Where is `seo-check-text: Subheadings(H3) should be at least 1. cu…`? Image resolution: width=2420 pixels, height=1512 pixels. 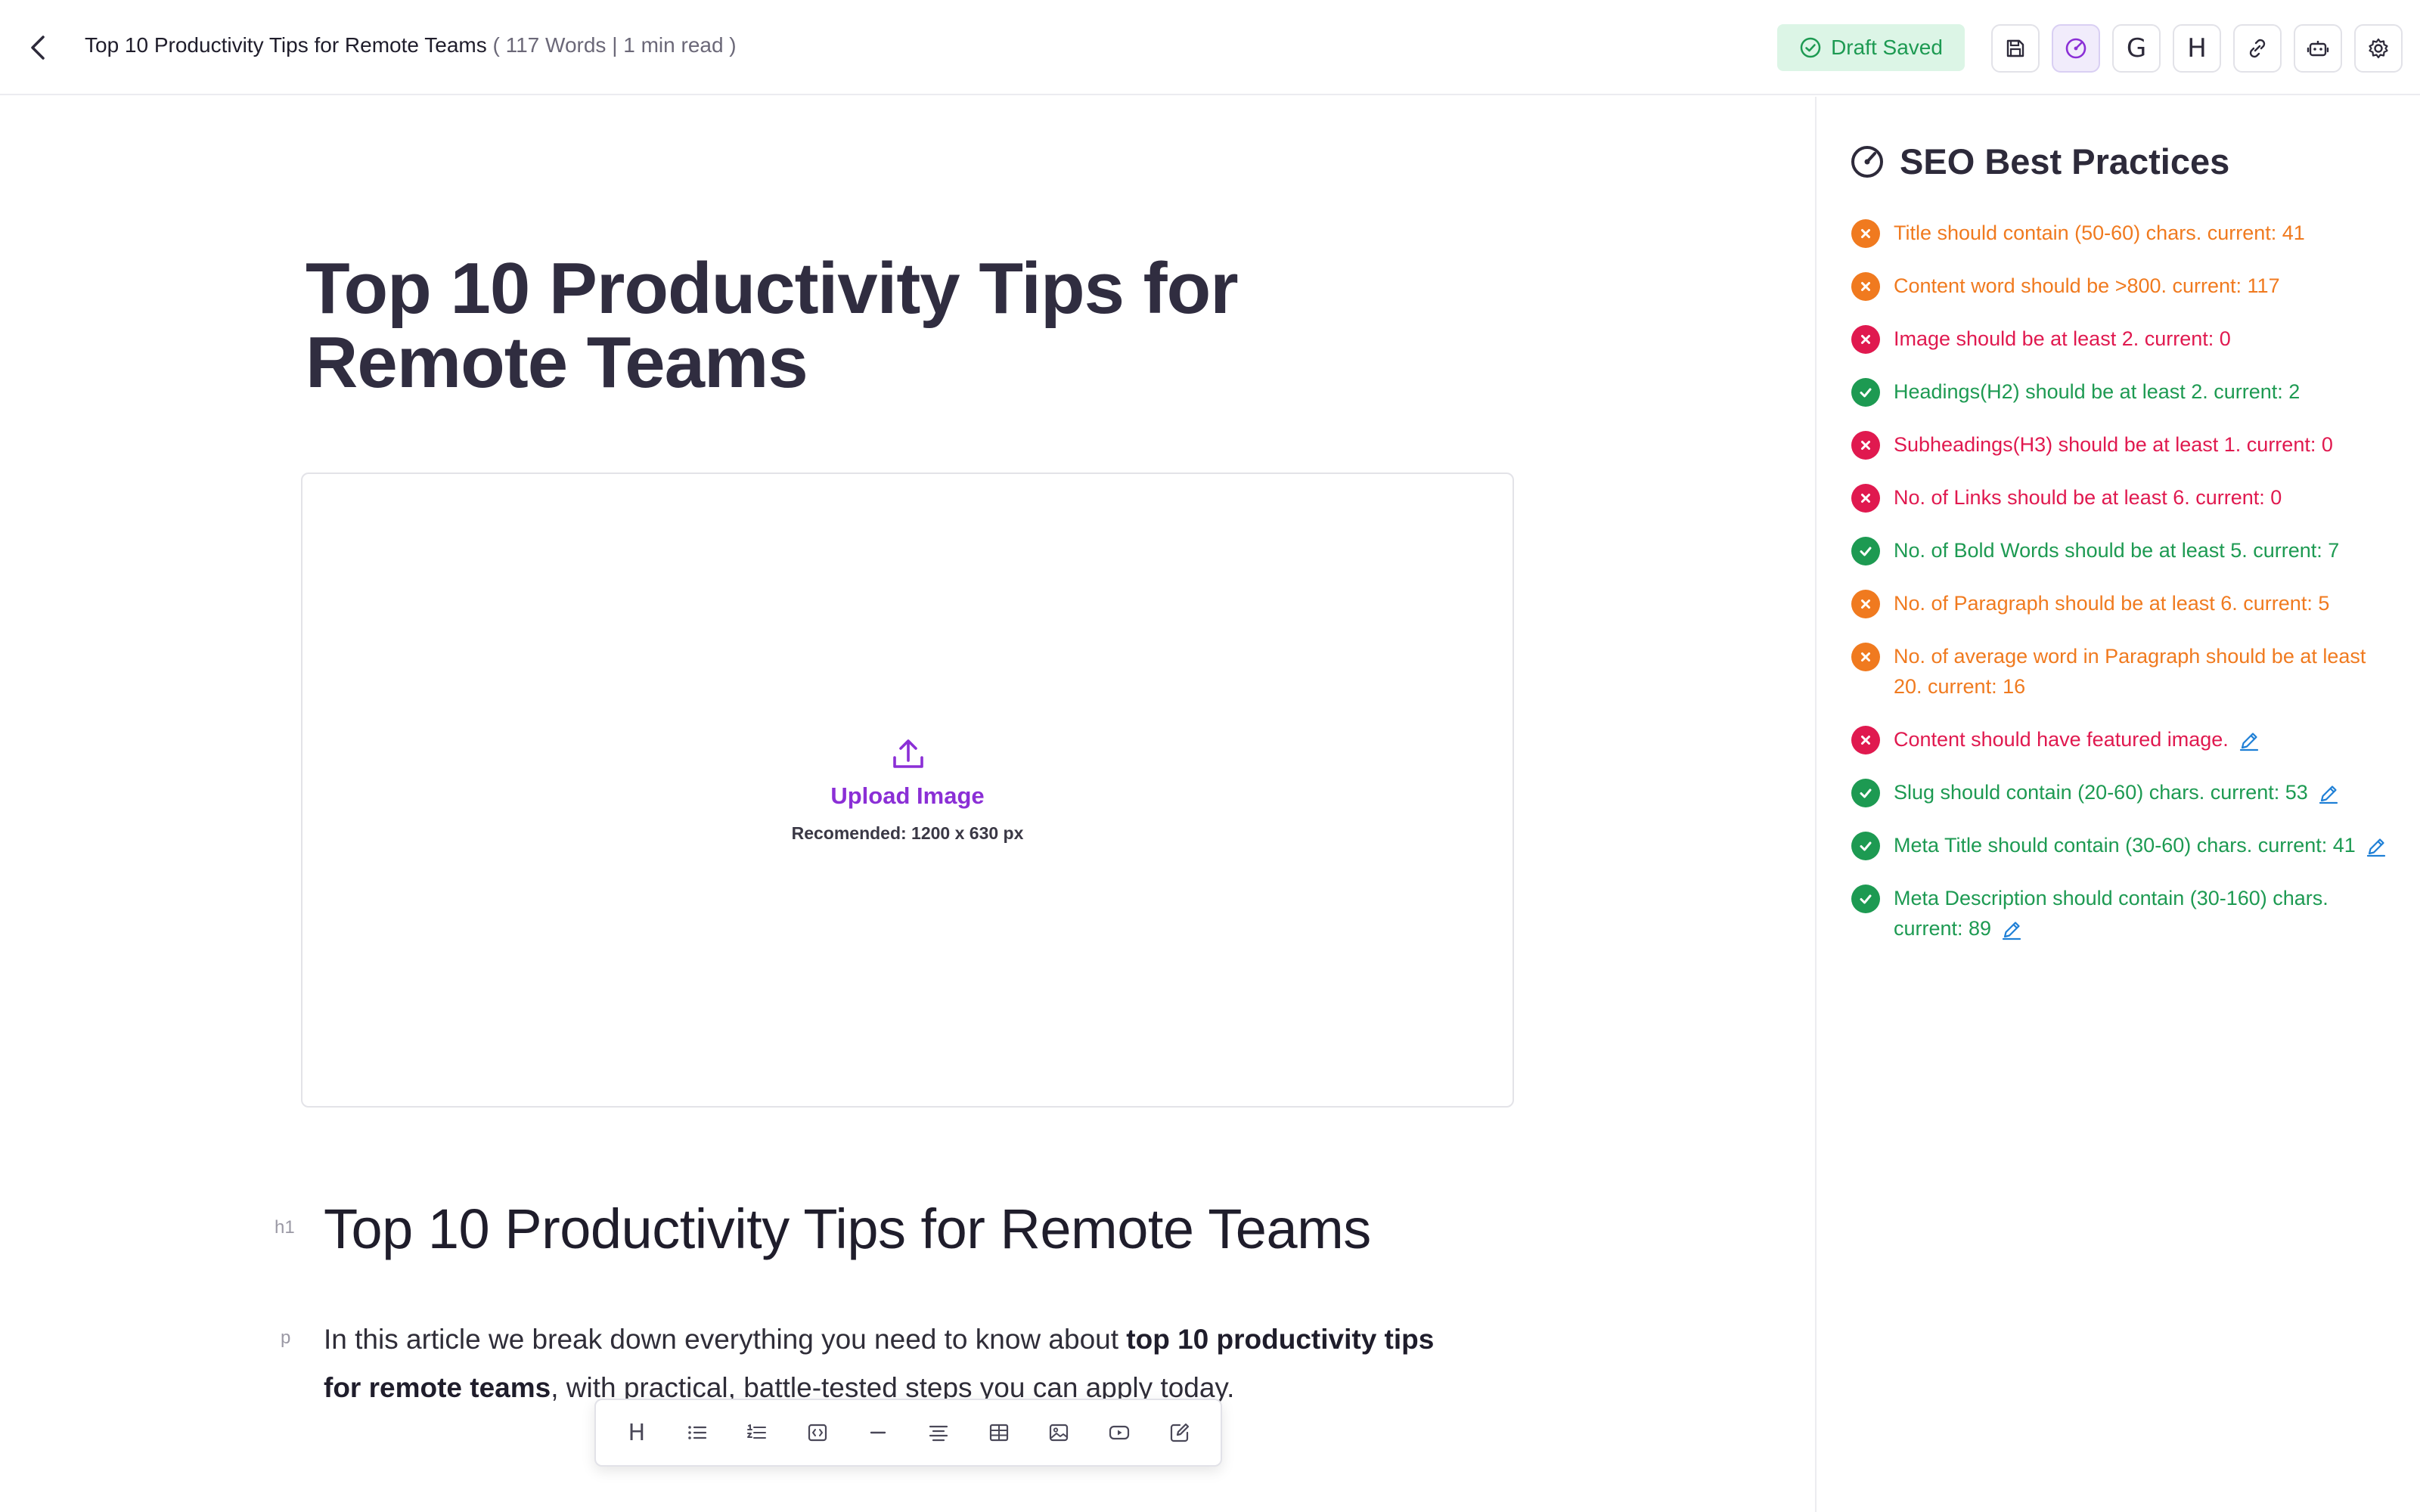
seo-check-text: Subheadings(H3) should be at least 1. cu… is located at coordinates (2113, 444).